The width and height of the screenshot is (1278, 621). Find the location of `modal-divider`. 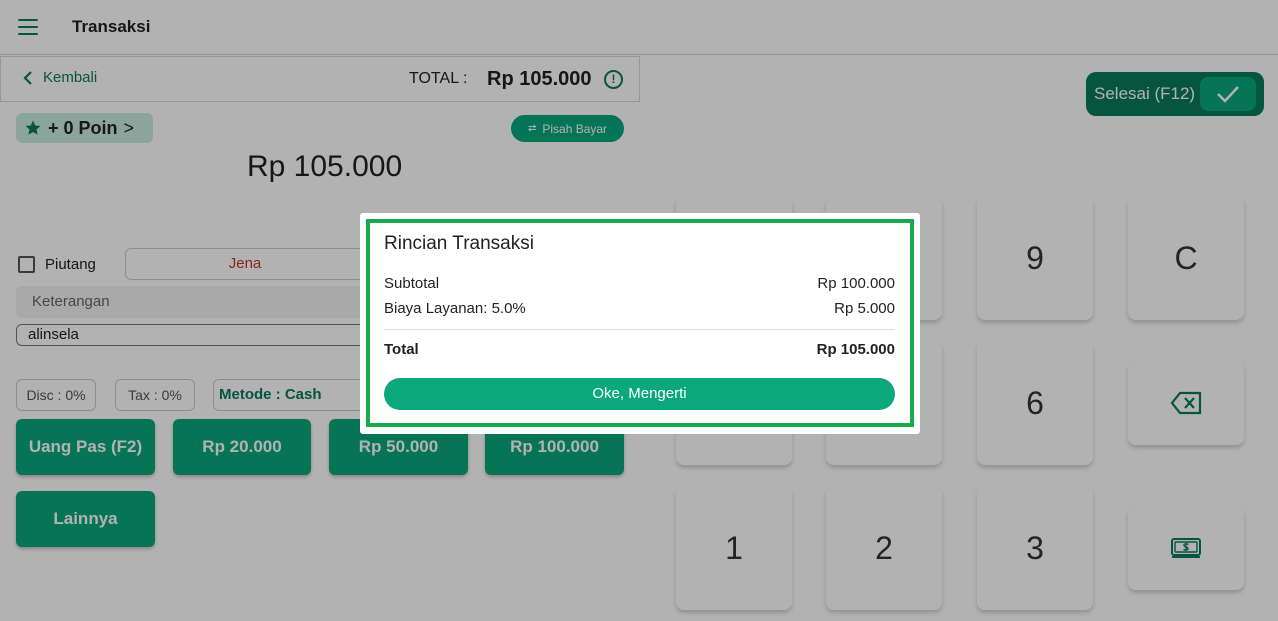

modal-divider is located at coordinates (639, 329).